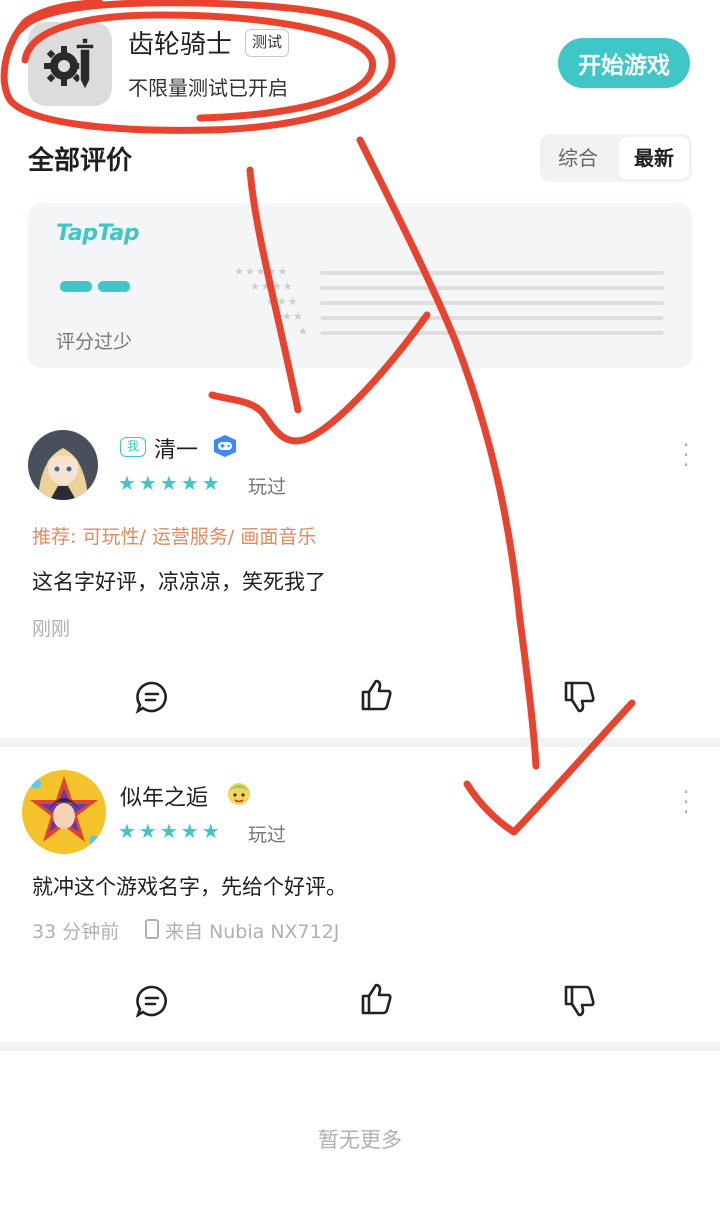 This screenshot has height=1221, width=720. Describe the element at coordinates (549, 767) in the screenshot. I see `annotation-arrowhead` at that location.